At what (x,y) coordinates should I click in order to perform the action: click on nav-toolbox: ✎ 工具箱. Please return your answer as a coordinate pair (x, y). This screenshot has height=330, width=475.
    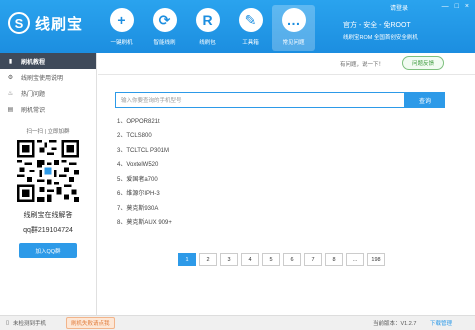
    Looking at the image, I should click on (250, 28).